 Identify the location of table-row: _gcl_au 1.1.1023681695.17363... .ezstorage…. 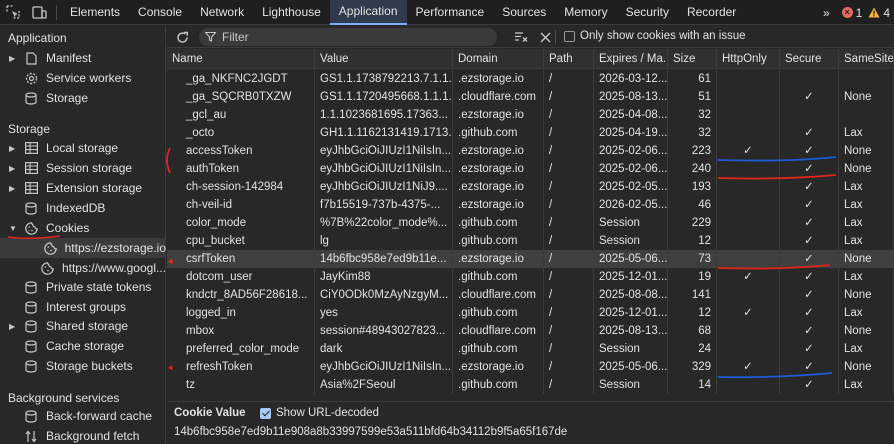
(530, 115).